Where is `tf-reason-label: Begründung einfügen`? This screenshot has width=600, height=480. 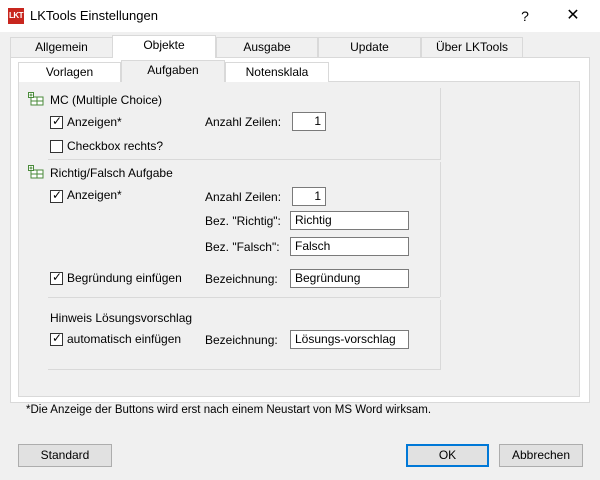 tf-reason-label: Begründung einfügen is located at coordinates (124, 278).